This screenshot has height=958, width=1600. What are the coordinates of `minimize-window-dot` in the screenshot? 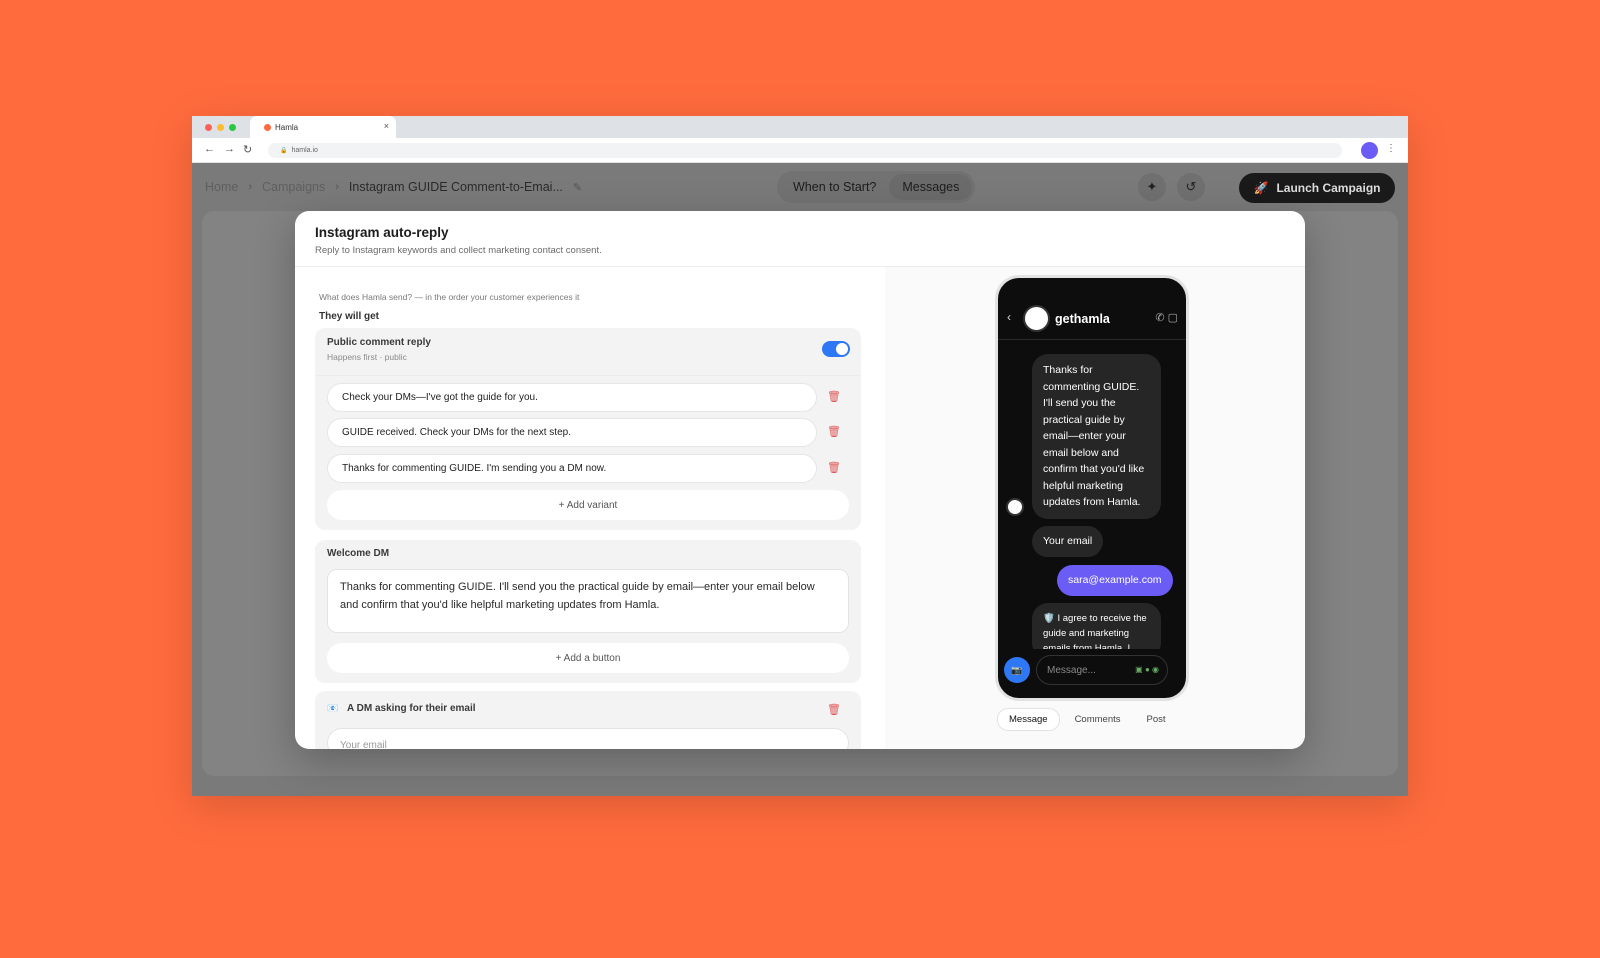 It's located at (220, 127).